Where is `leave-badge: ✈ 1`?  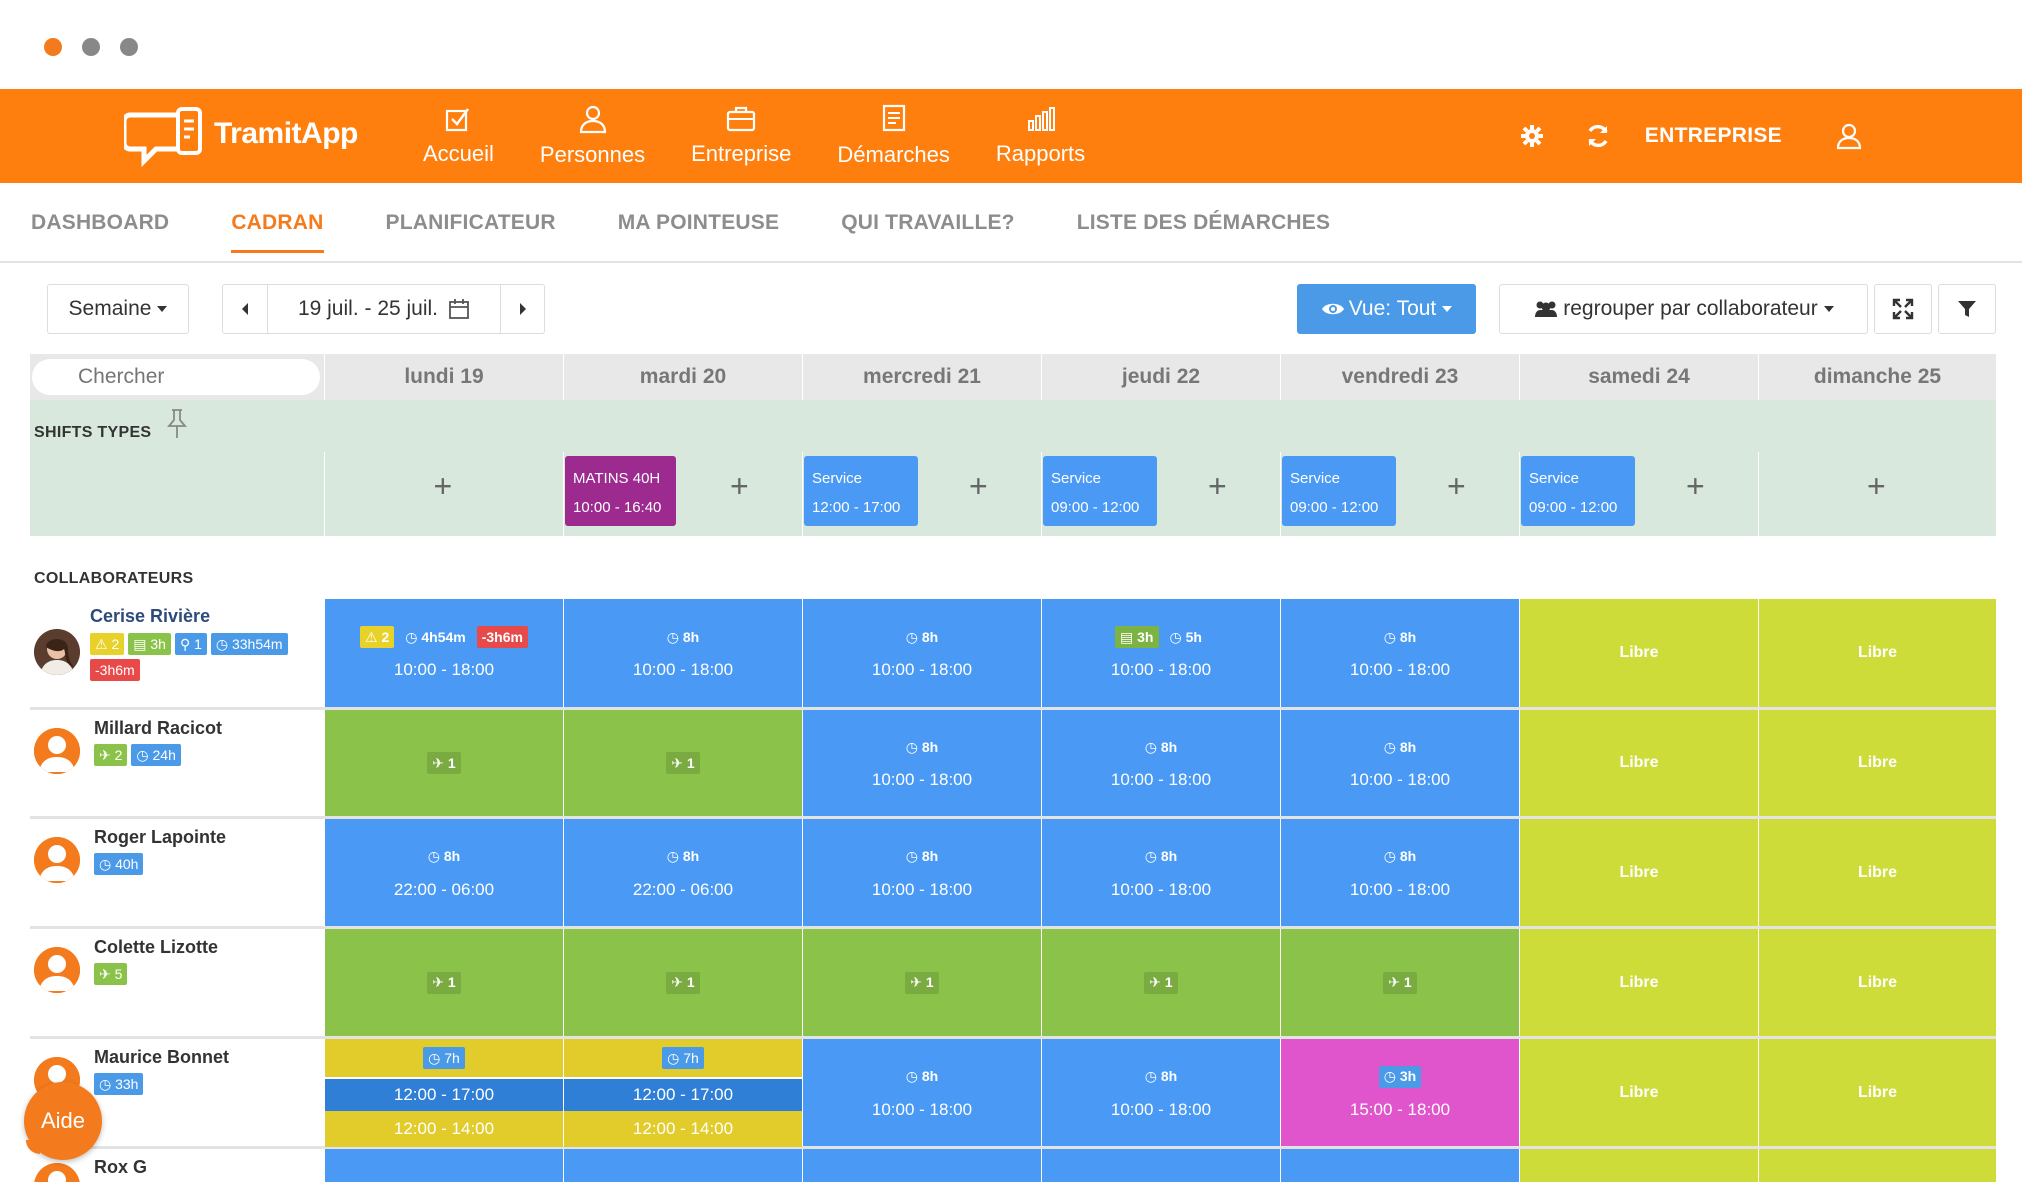 leave-badge: ✈ 1 is located at coordinates (683, 763).